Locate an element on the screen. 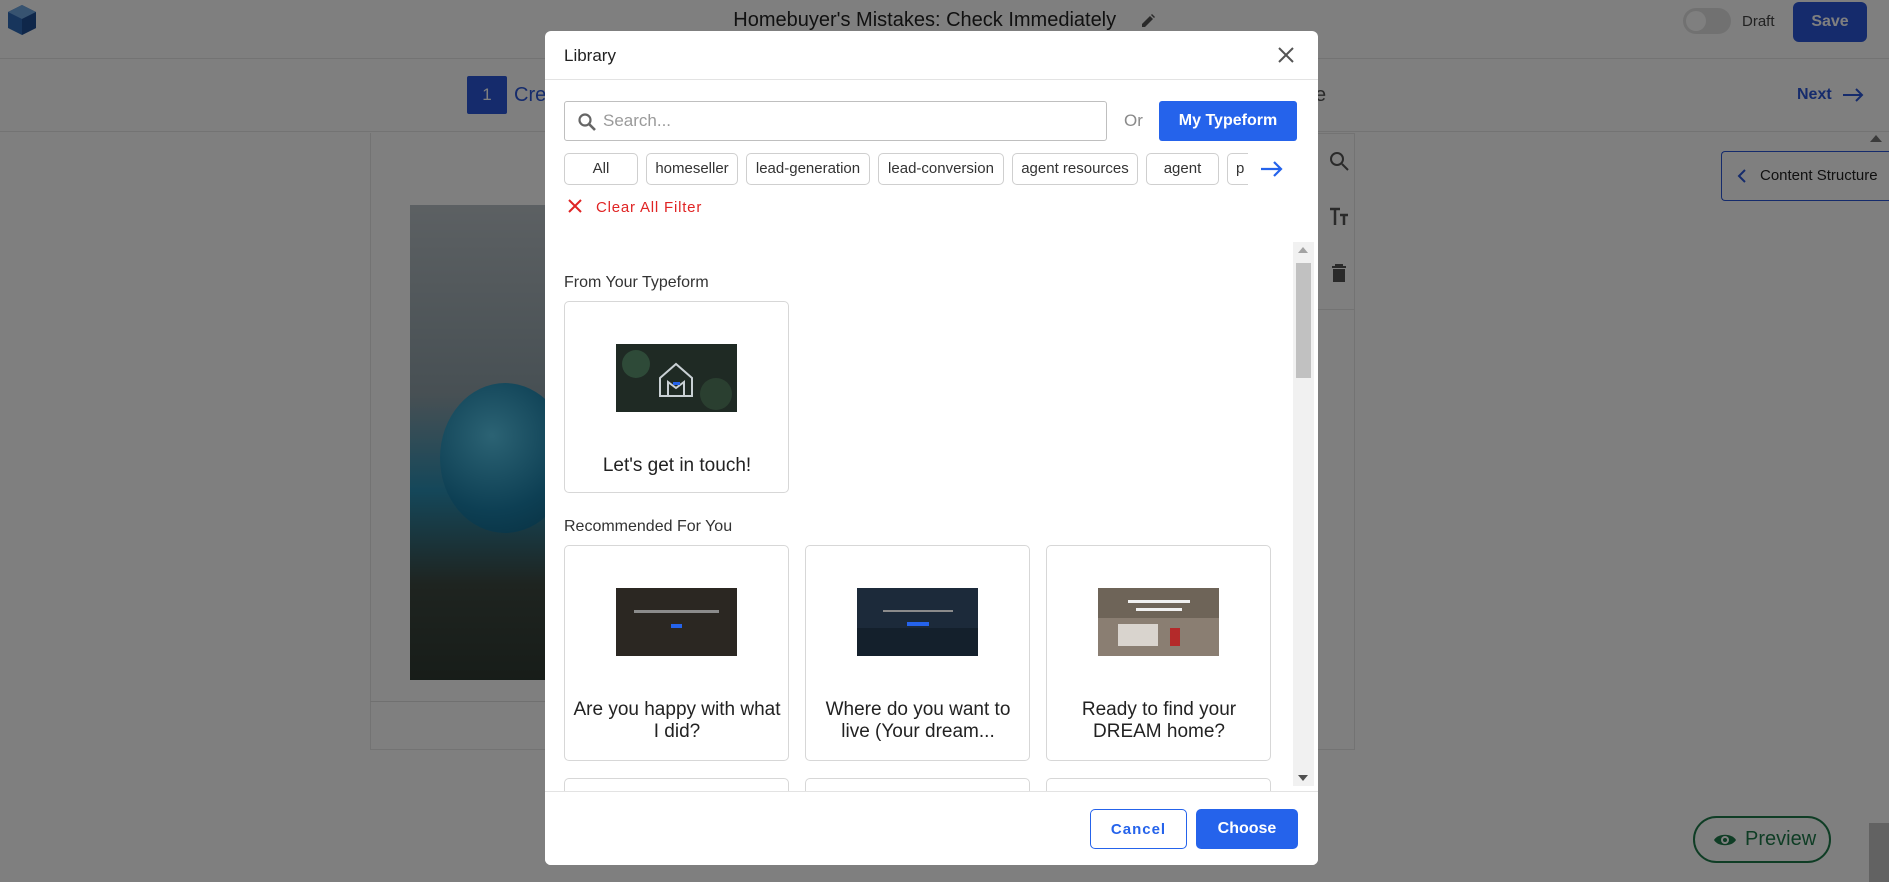 This screenshot has width=1889, height=882. search-icon is located at coordinates (587, 122).